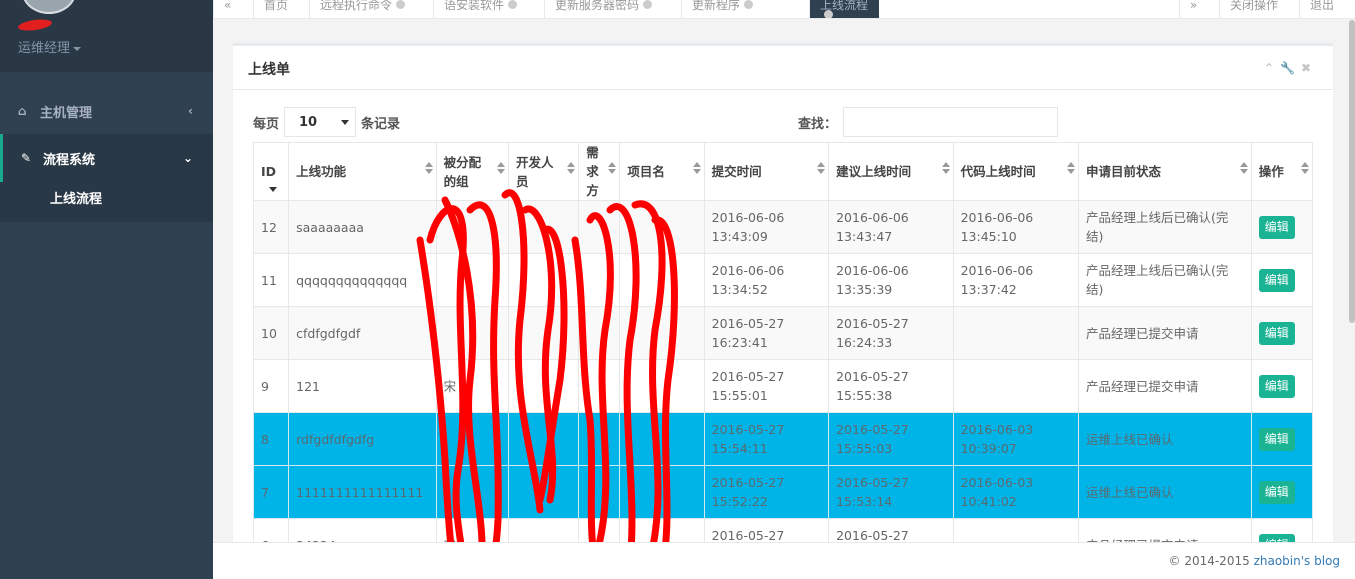 Image resolution: width=1355 pixels, height=579 pixels. What do you see at coordinates (266, 124) in the screenshot?
I see `per-page-prefix: 每页` at bounding box center [266, 124].